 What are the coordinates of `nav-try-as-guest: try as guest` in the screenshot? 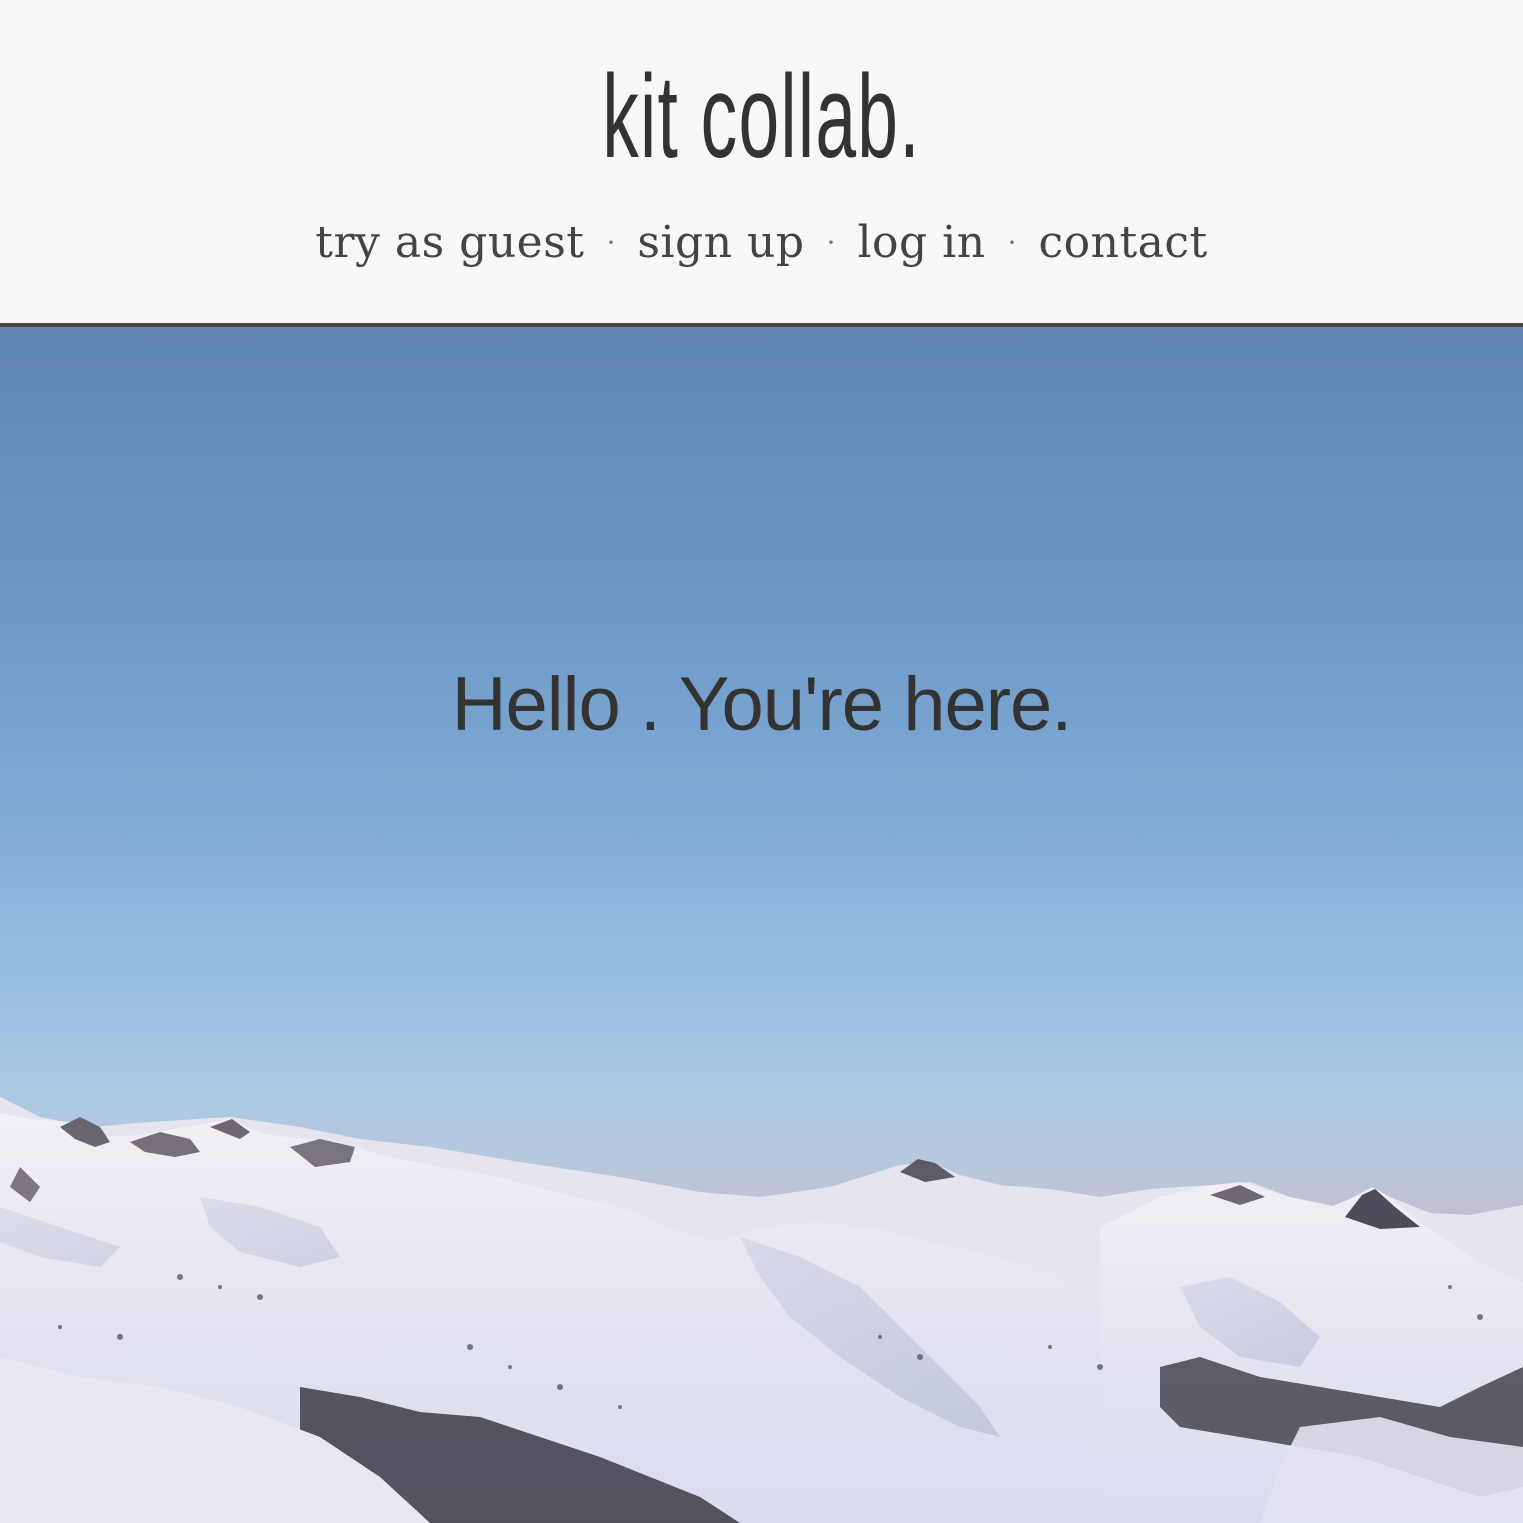 It's located at (449, 242).